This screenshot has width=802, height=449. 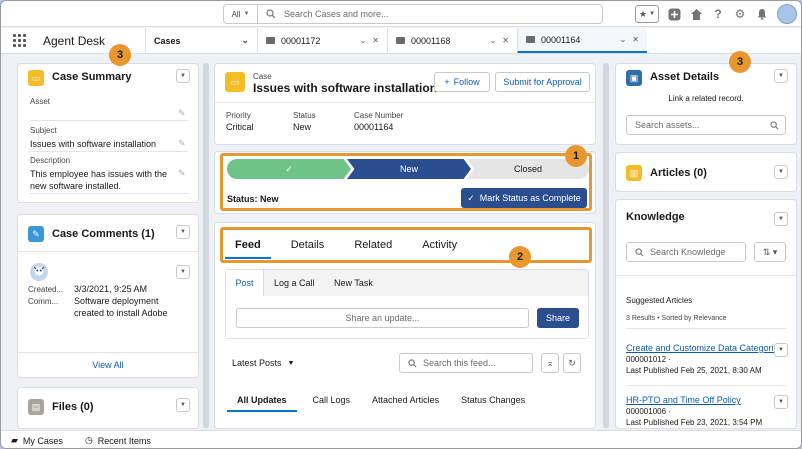 I want to click on briefcase-icon: ▰, so click(x=14, y=440).